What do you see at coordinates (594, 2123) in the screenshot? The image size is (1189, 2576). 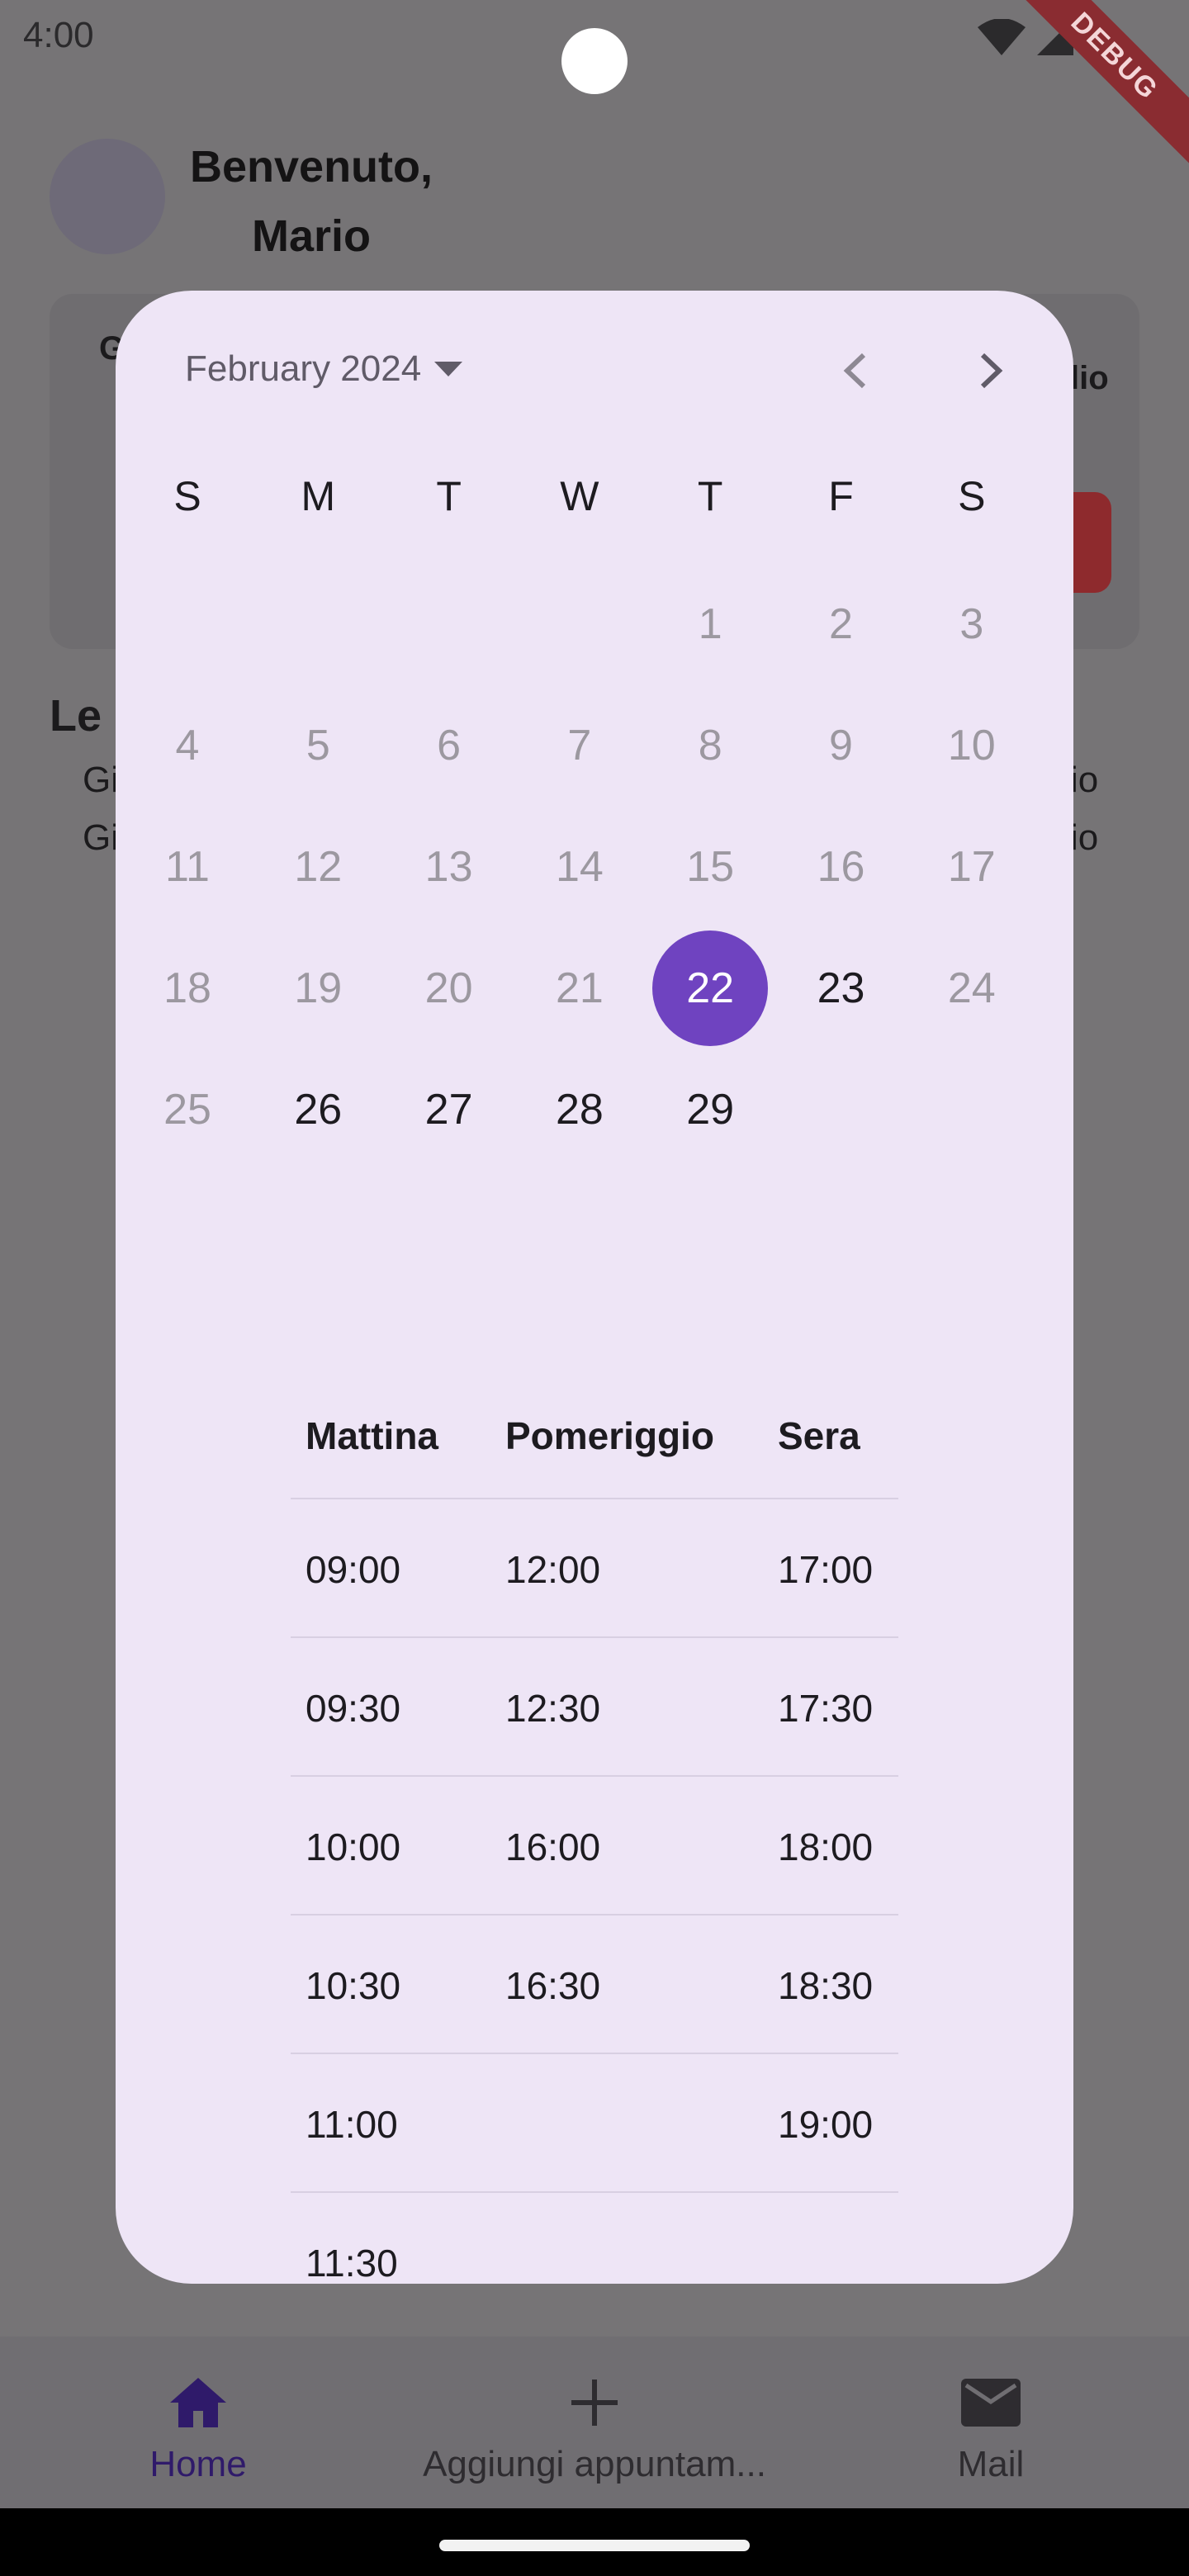 I see `time-slot-row: 11:00 19:00` at bounding box center [594, 2123].